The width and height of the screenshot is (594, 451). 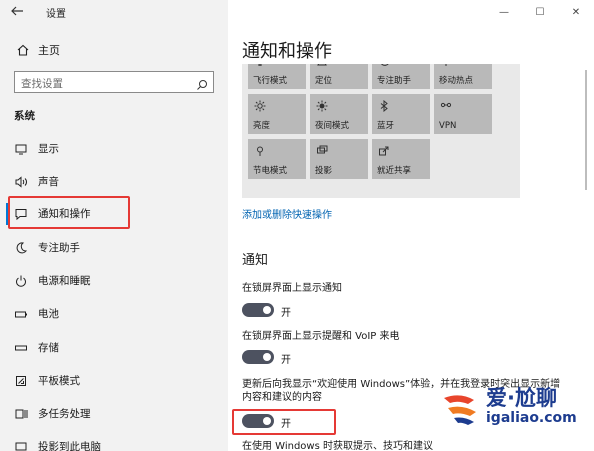 I want to click on tile-label: 亮度, so click(x=262, y=126).